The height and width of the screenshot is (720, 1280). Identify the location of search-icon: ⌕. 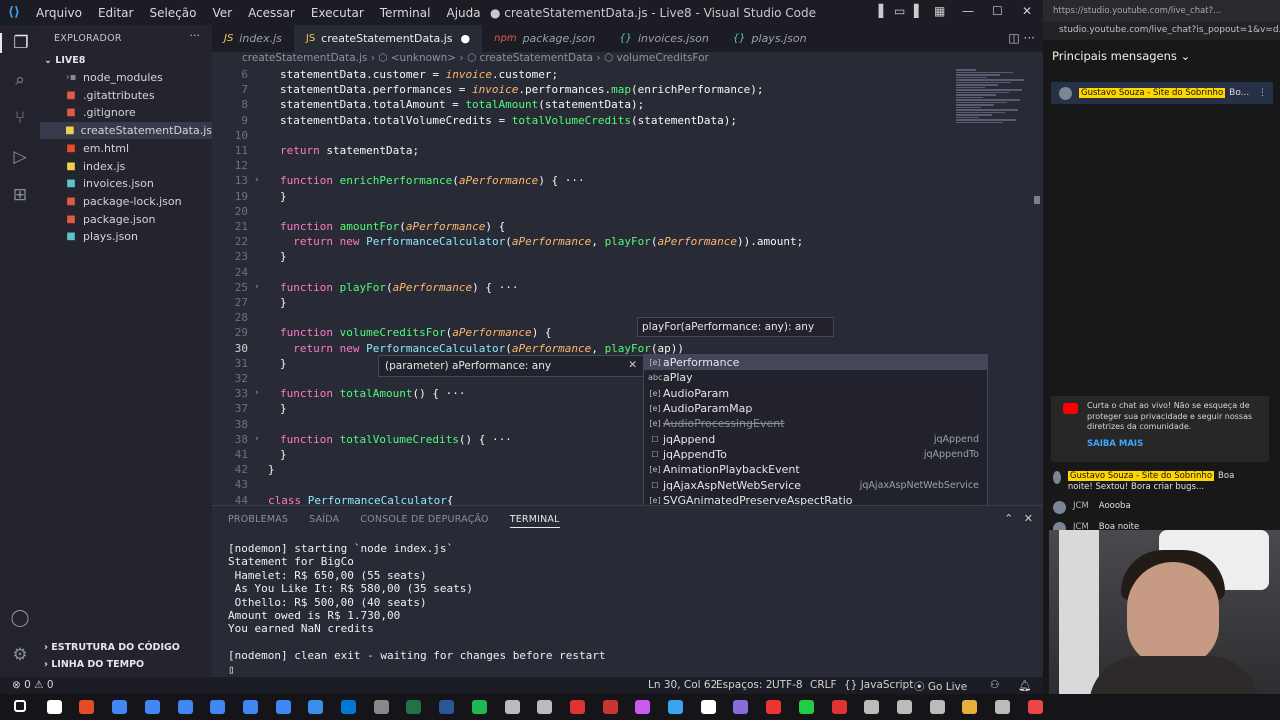
(20, 80).